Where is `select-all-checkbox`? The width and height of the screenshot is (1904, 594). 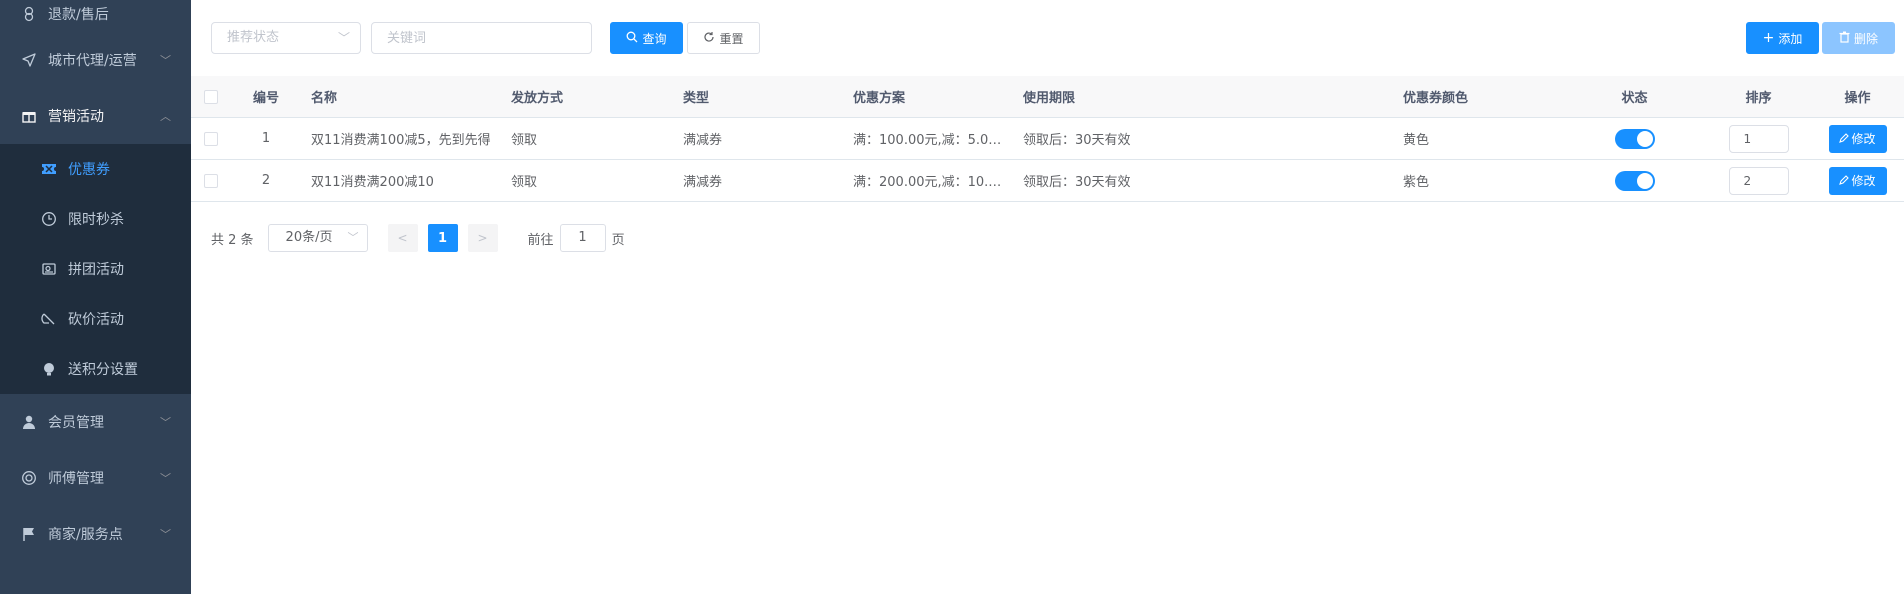
select-all-checkbox is located at coordinates (211, 96).